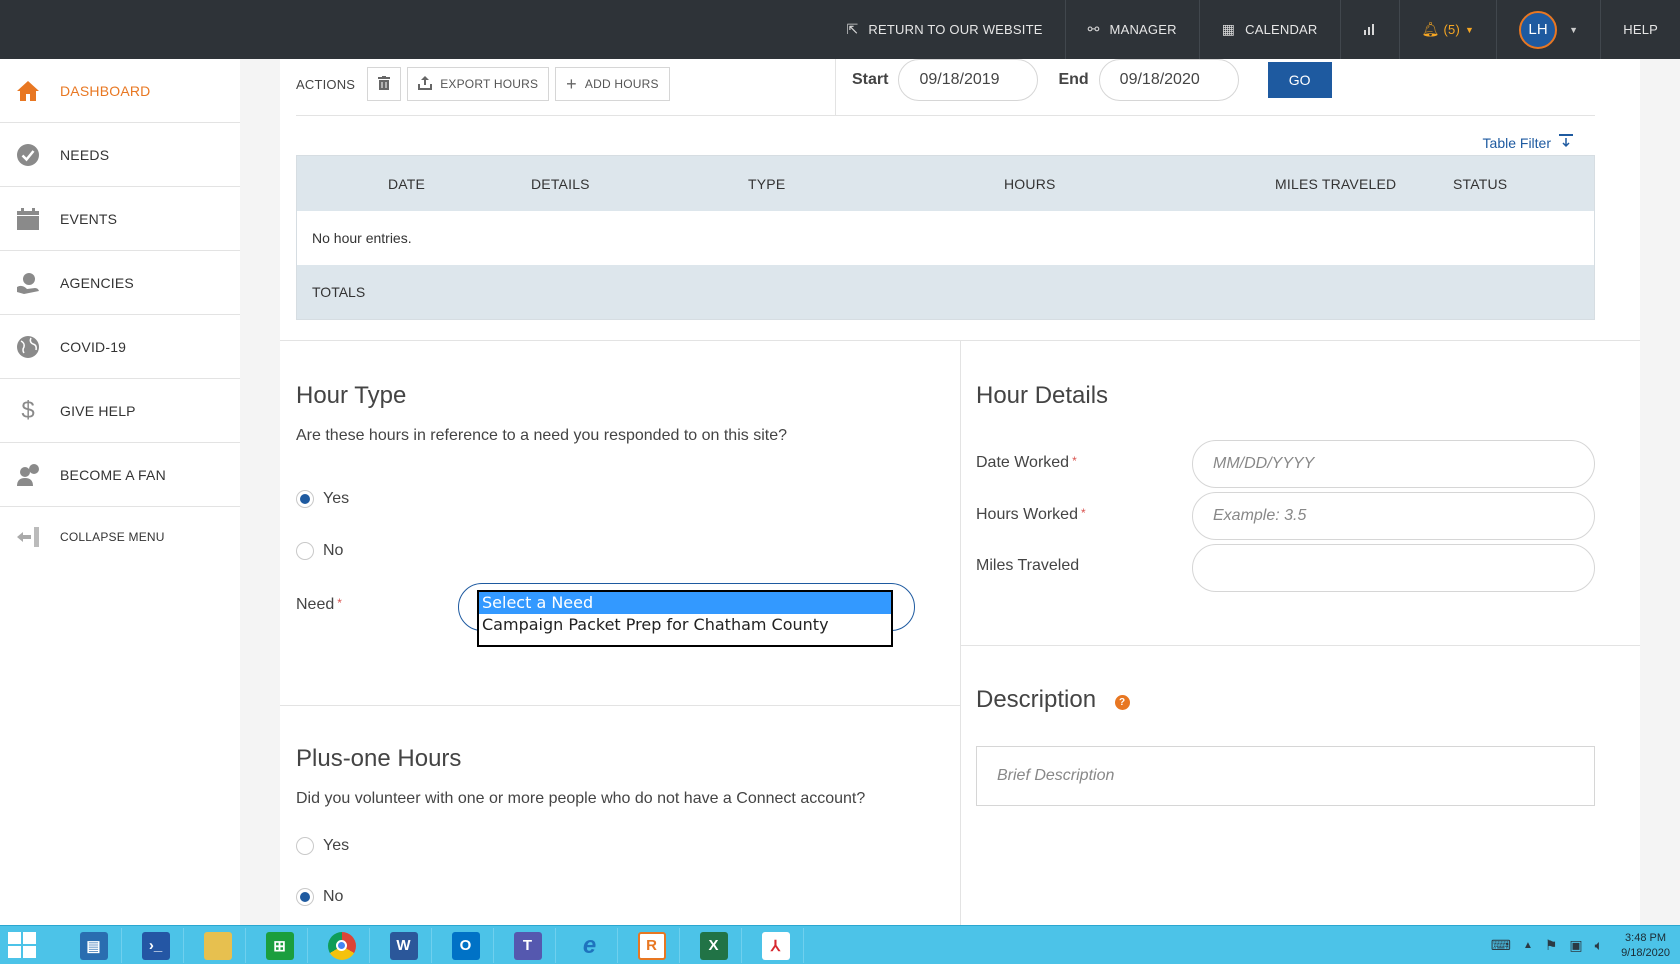 This screenshot has height=964, width=1680. I want to click on export-hours-button: EXPORT HOURS, so click(478, 84).